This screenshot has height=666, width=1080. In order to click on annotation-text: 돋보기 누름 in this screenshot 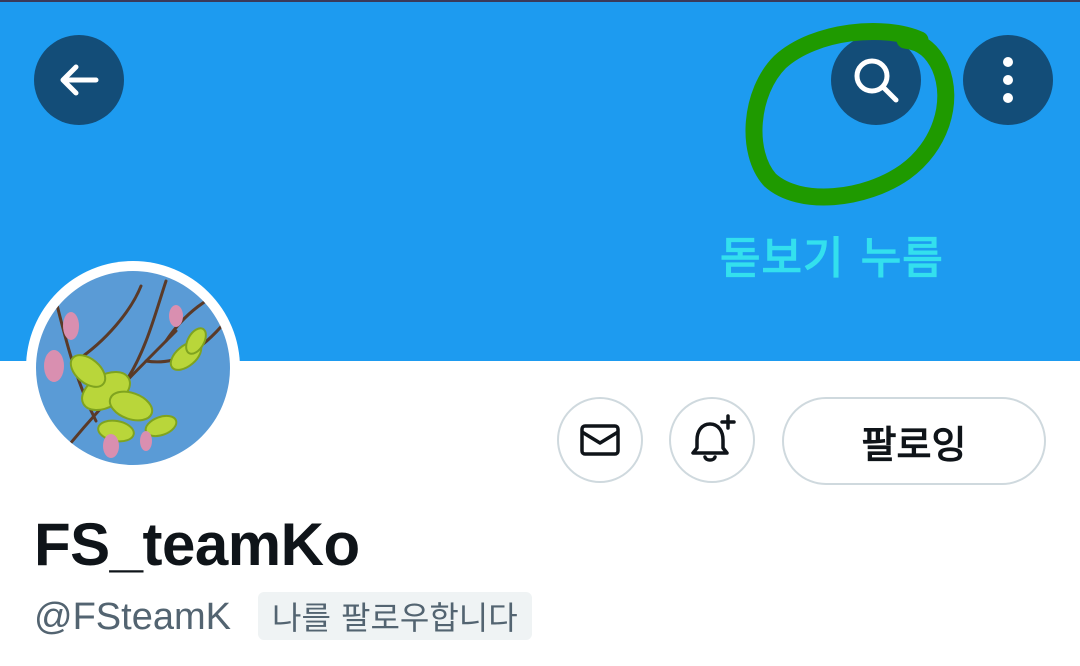, I will do `click(832, 258)`.